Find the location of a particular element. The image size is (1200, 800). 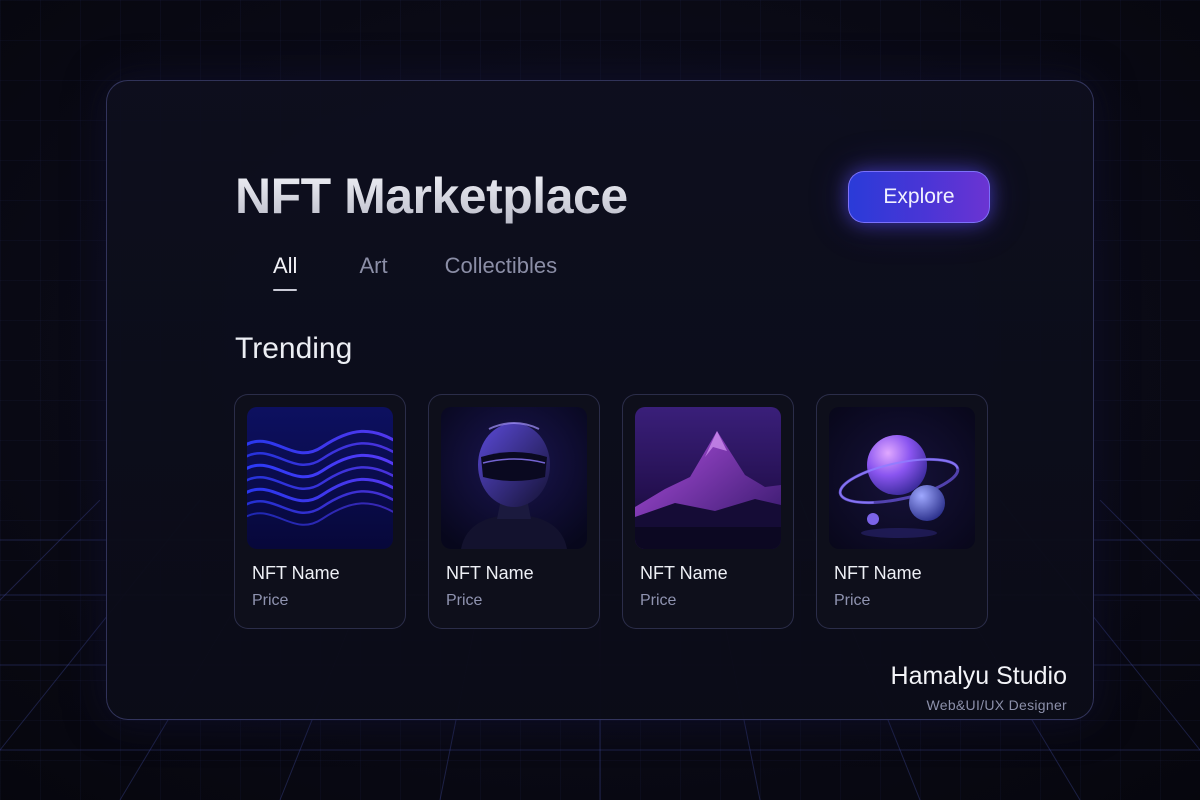

studio-name: Hamalyu Studio is located at coordinates (978, 676).